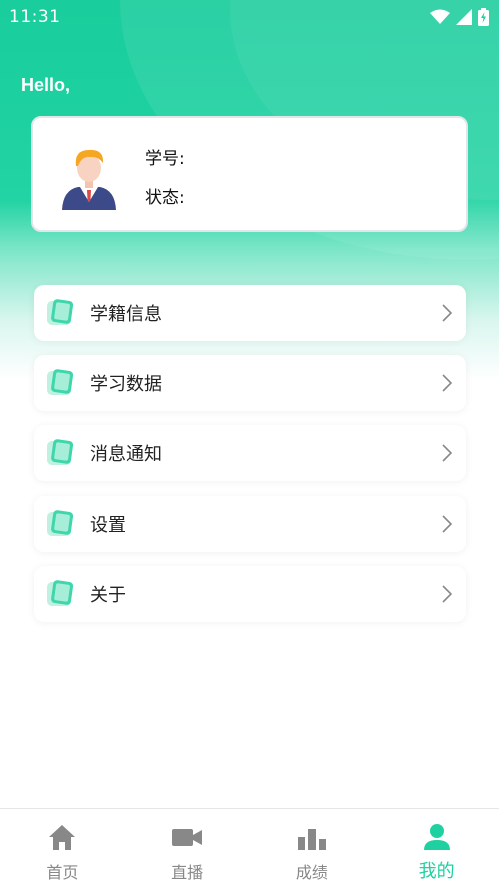 This screenshot has width=499, height=888. Describe the element at coordinates (187, 837) in the screenshot. I see `video-camera-icon` at that location.